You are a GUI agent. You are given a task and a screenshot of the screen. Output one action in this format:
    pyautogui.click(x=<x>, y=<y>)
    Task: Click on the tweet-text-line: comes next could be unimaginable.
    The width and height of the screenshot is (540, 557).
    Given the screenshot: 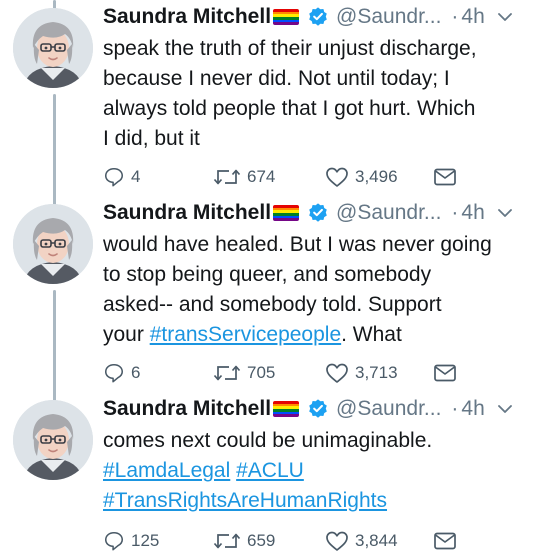 What is the action you would take?
    pyautogui.click(x=268, y=440)
    